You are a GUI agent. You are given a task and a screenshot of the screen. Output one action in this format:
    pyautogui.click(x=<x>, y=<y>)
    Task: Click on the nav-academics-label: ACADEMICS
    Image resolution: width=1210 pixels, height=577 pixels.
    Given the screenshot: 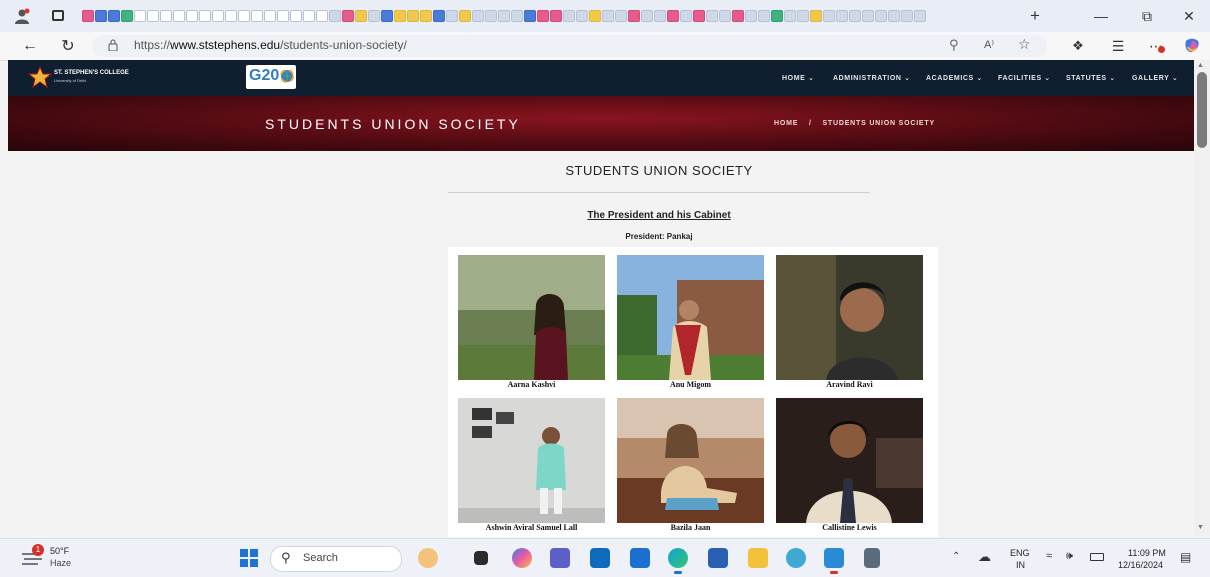 What is the action you would take?
    pyautogui.click(x=950, y=78)
    